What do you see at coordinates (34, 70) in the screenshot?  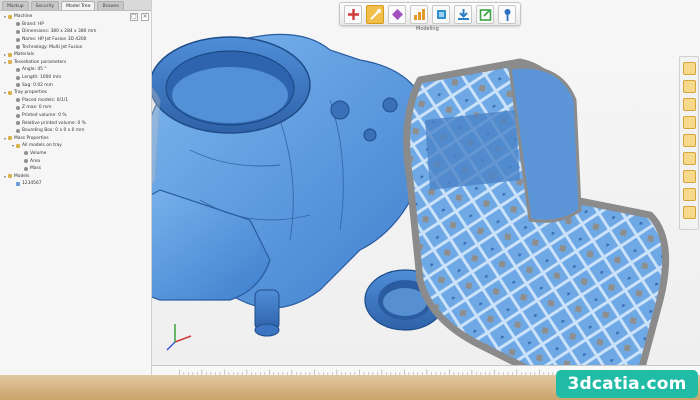 I see `tree-item-label: Angle: 45 °` at bounding box center [34, 70].